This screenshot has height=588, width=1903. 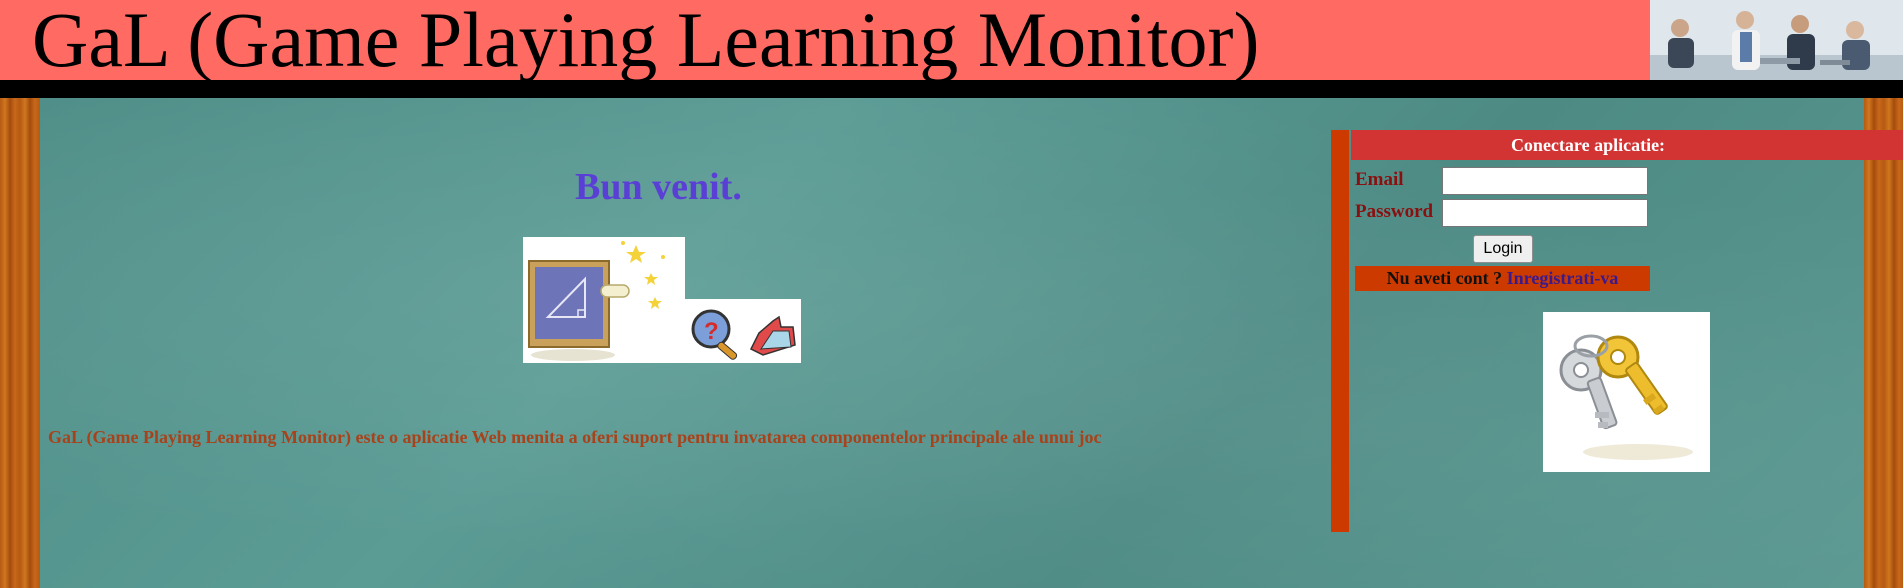 I want to click on wood-frame-right, so click(x=1883, y=343).